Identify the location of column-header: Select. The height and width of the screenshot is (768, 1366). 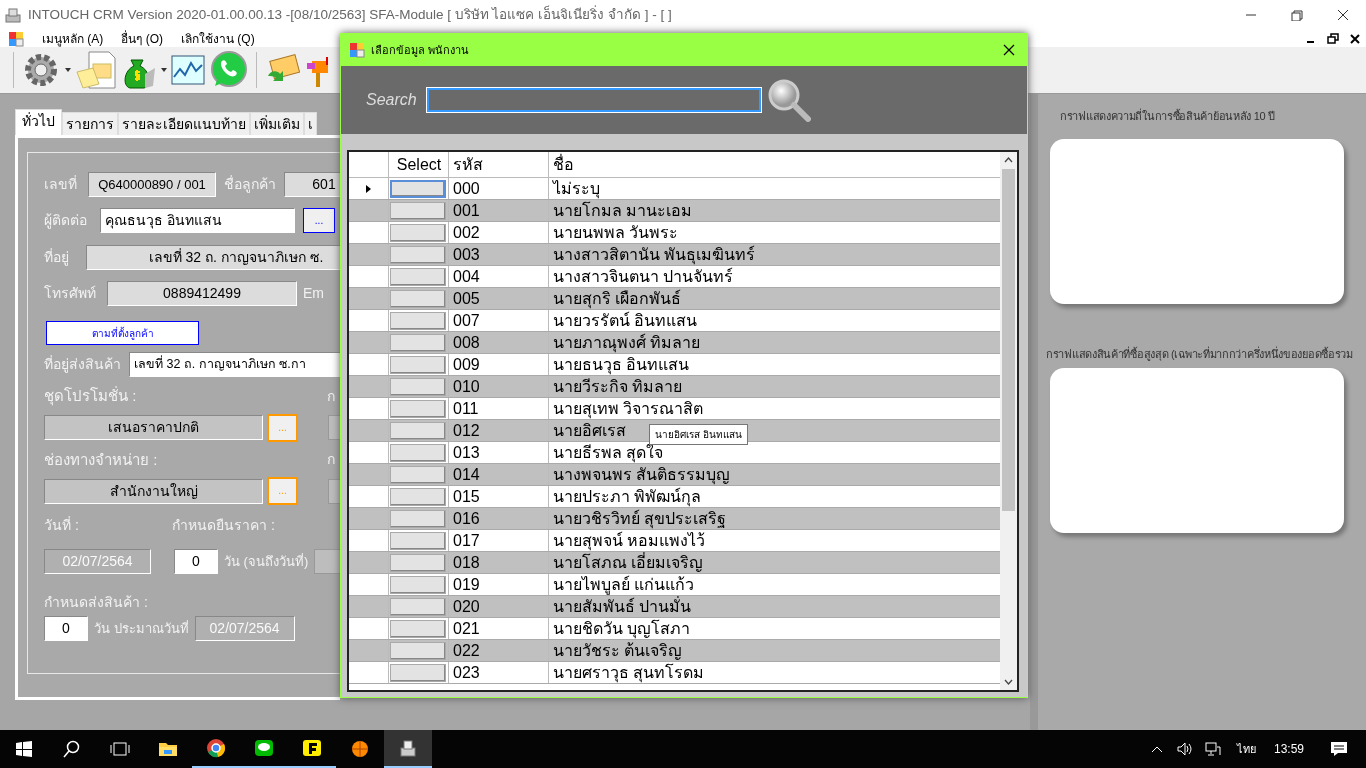
(419, 164).